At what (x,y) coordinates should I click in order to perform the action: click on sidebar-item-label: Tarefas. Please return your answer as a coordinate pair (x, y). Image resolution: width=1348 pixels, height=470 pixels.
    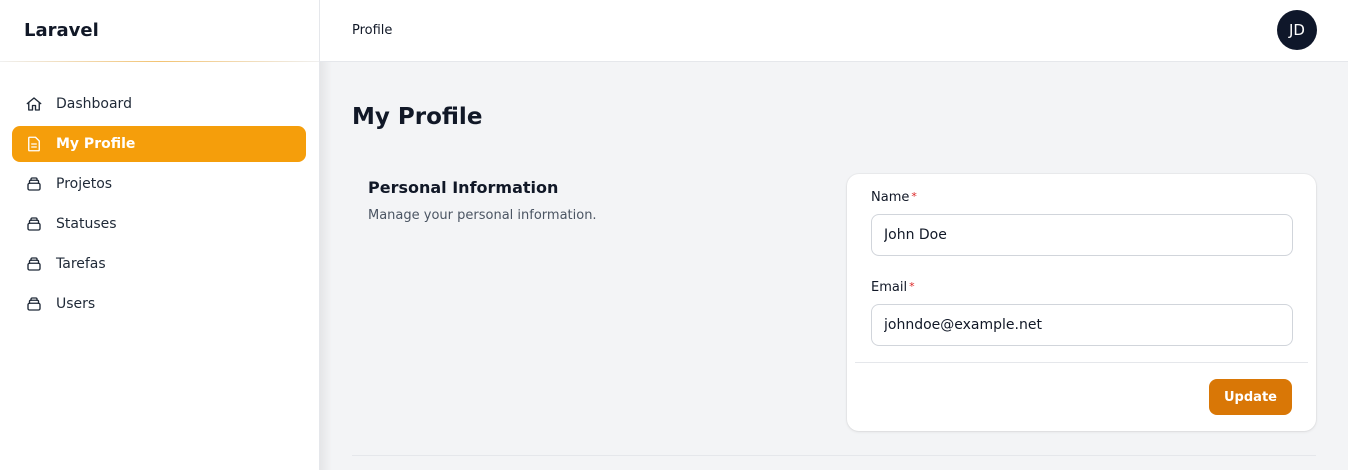
    Looking at the image, I should click on (81, 264).